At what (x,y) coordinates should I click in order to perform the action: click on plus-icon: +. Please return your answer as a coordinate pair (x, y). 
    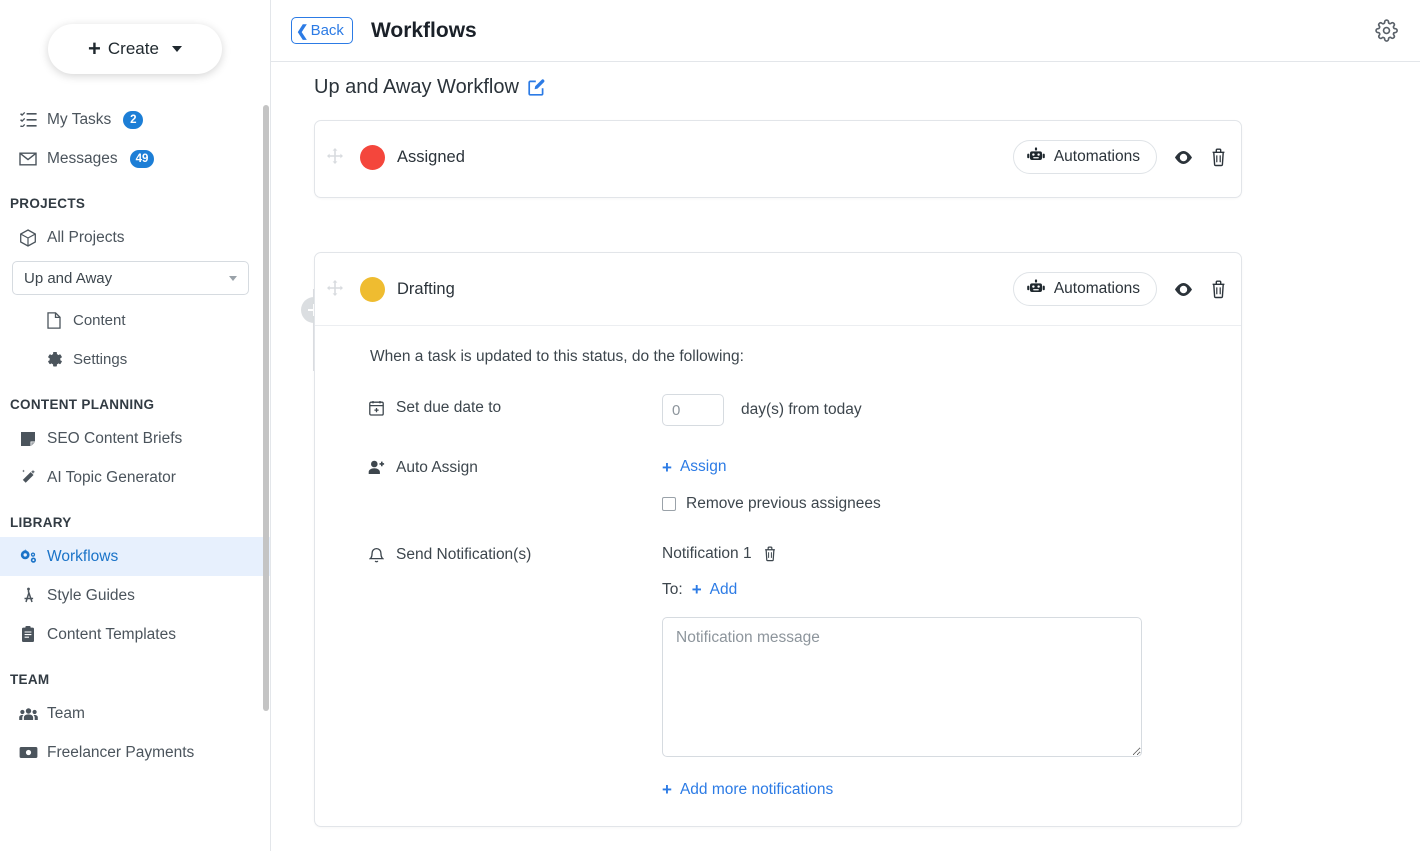
    Looking at the image, I should click on (94, 48).